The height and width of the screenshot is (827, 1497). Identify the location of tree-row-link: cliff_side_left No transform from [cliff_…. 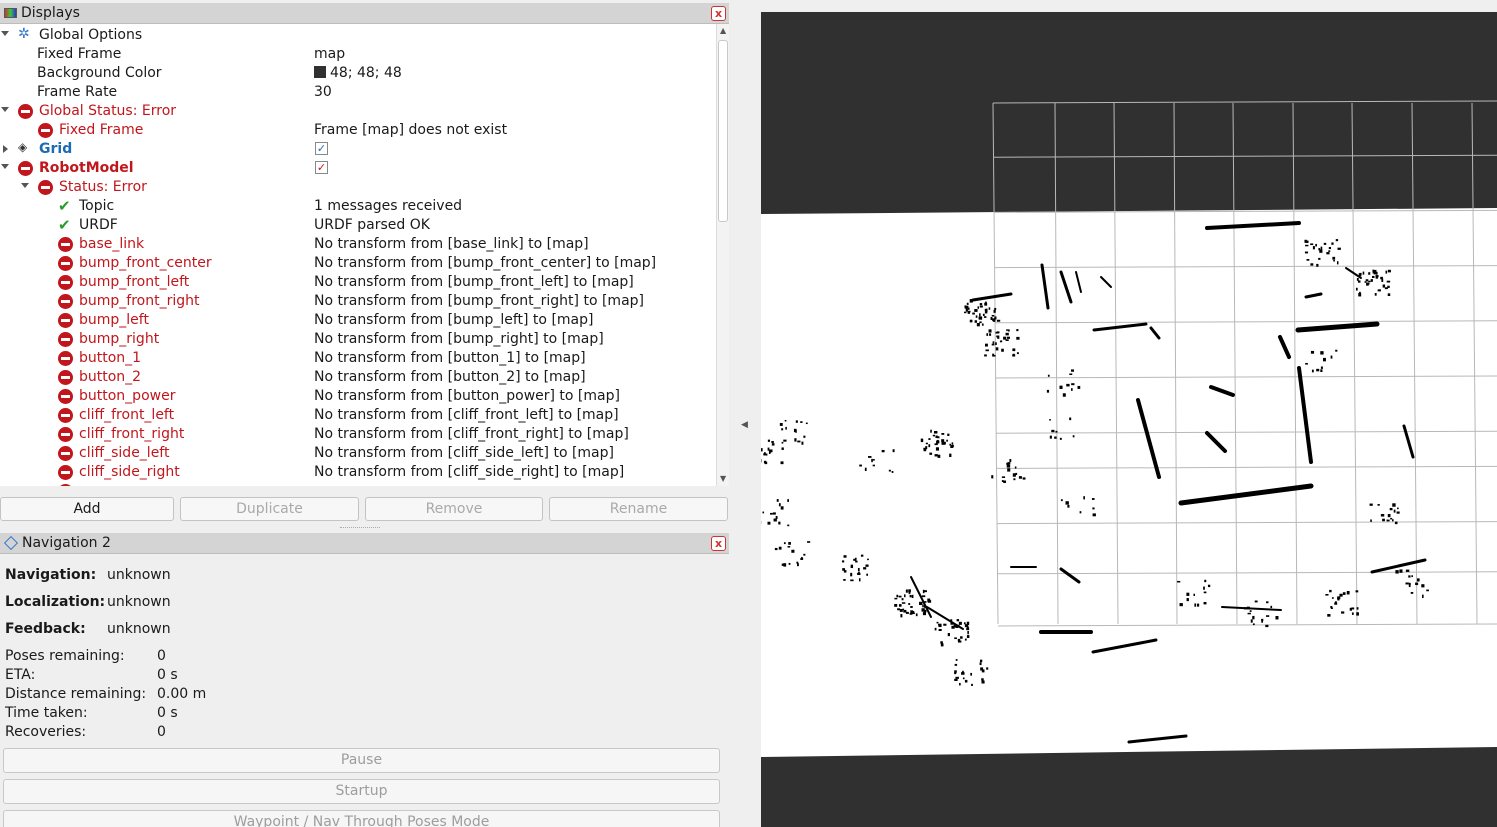
(358, 453).